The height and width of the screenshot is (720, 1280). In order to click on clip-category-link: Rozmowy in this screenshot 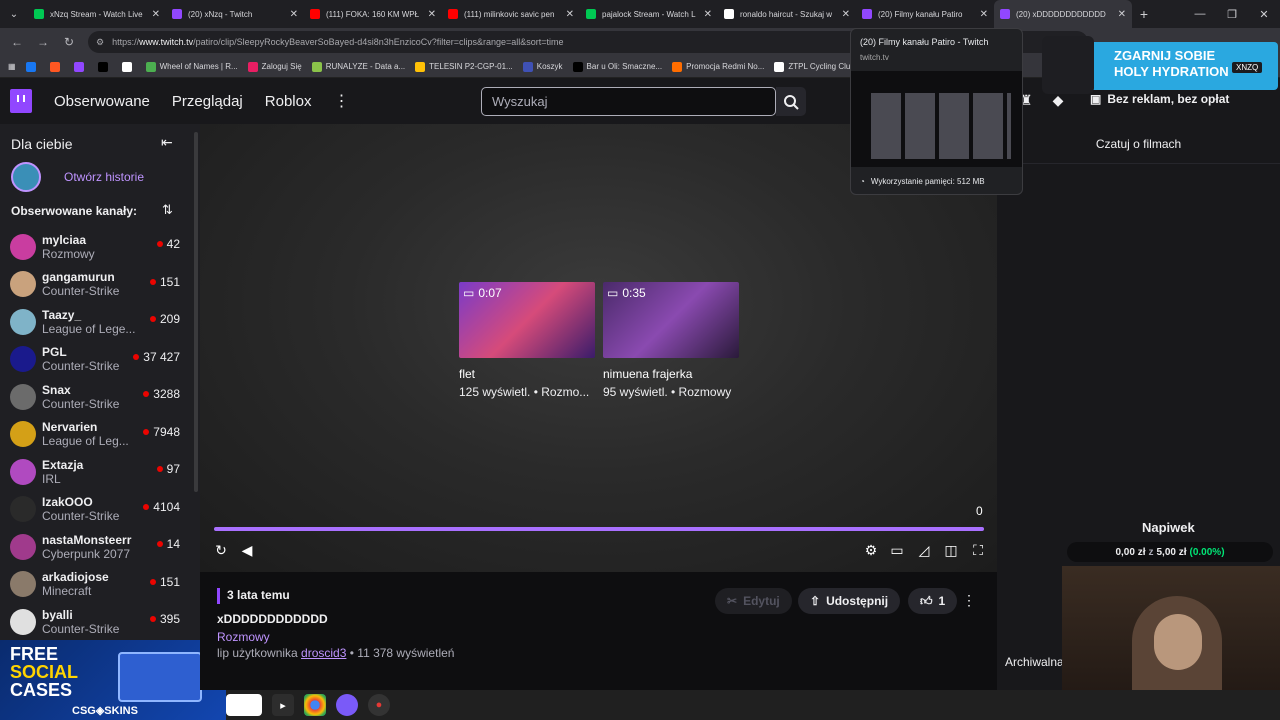, I will do `click(243, 637)`.